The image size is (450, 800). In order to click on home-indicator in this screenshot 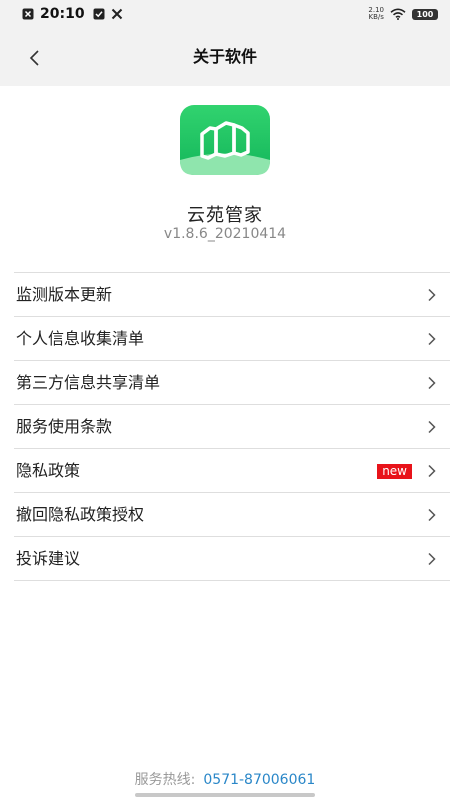, I will do `click(225, 795)`.